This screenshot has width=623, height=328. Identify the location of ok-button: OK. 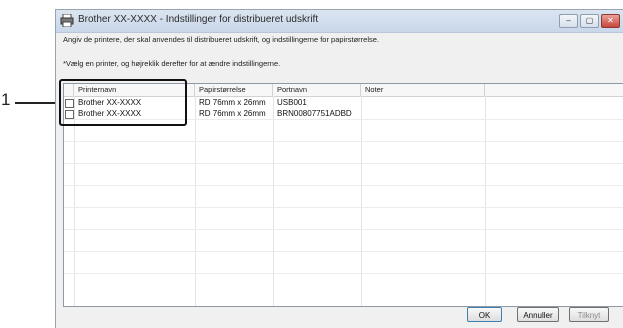
(484, 314).